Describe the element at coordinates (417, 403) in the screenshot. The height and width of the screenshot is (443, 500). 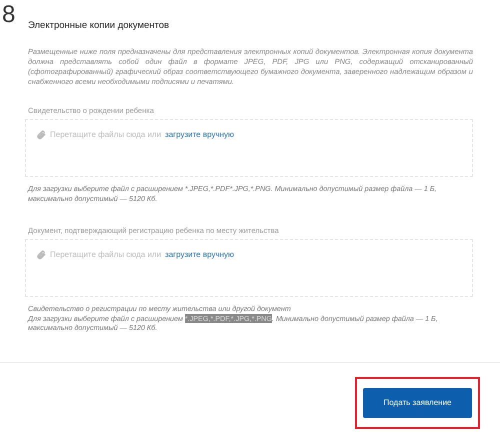
I see `submit-button: Подать заявление` at that location.